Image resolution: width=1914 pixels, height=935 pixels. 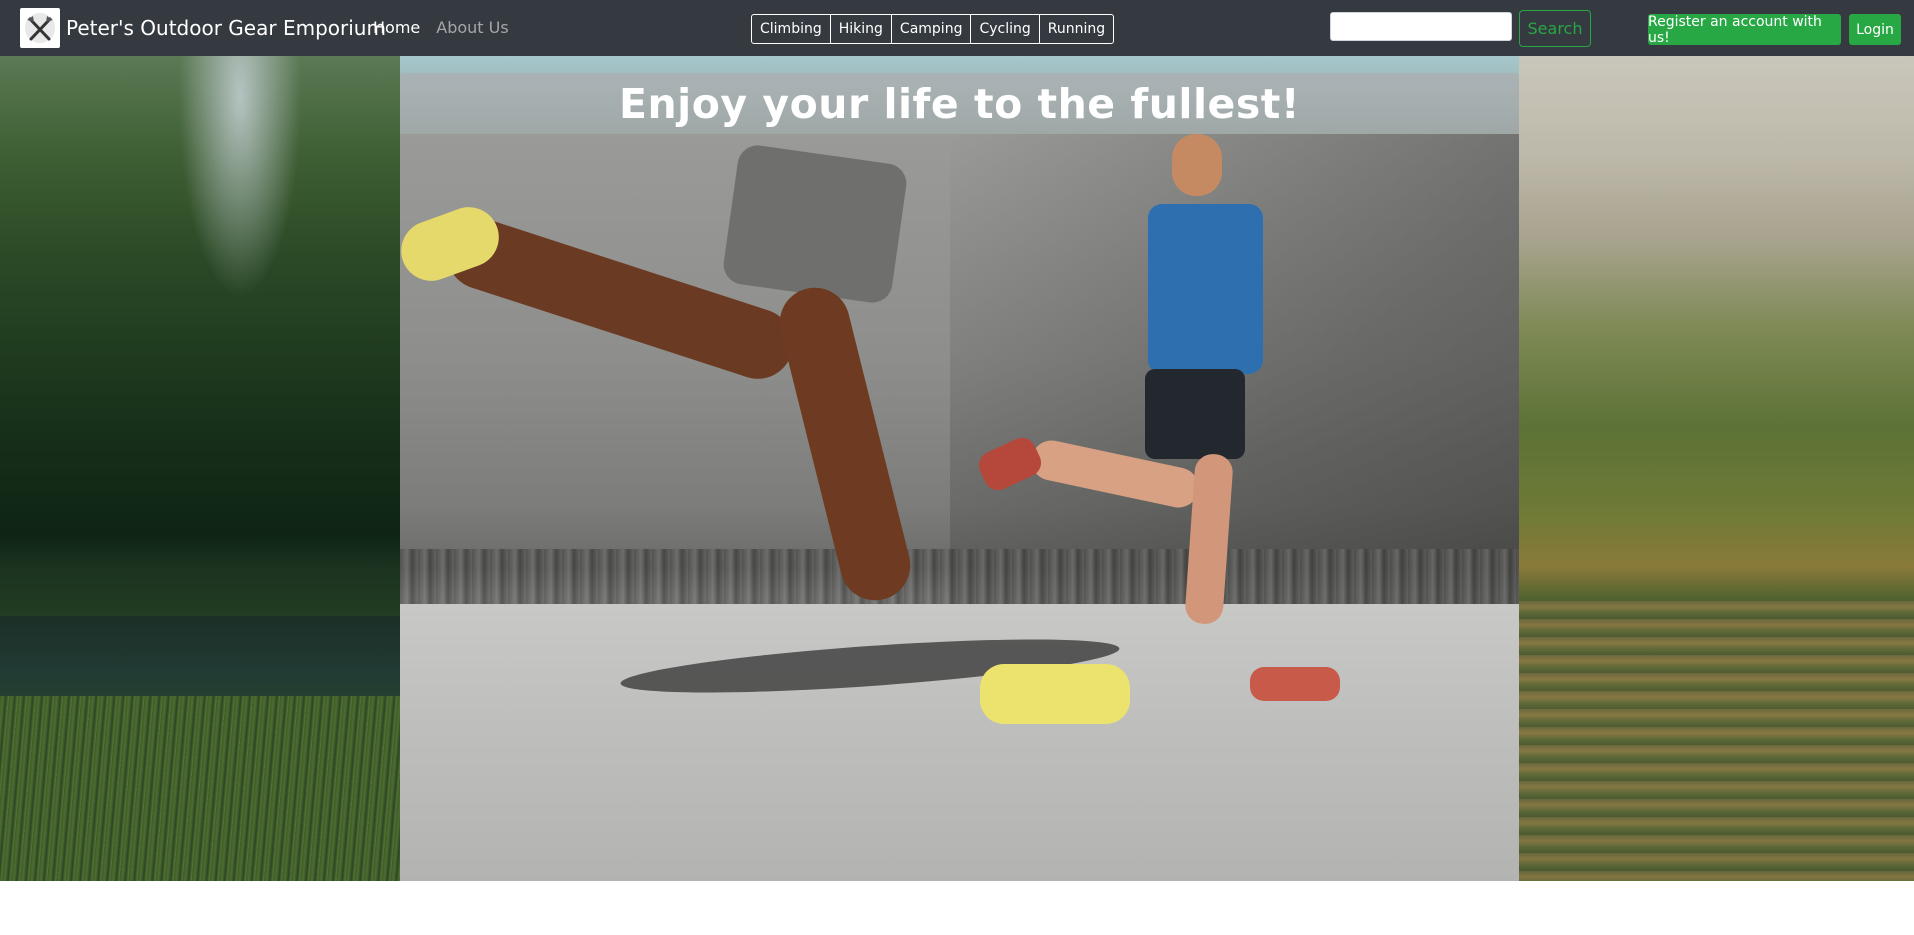 What do you see at coordinates (200, 788) in the screenshot?
I see `reed-grass-left` at bounding box center [200, 788].